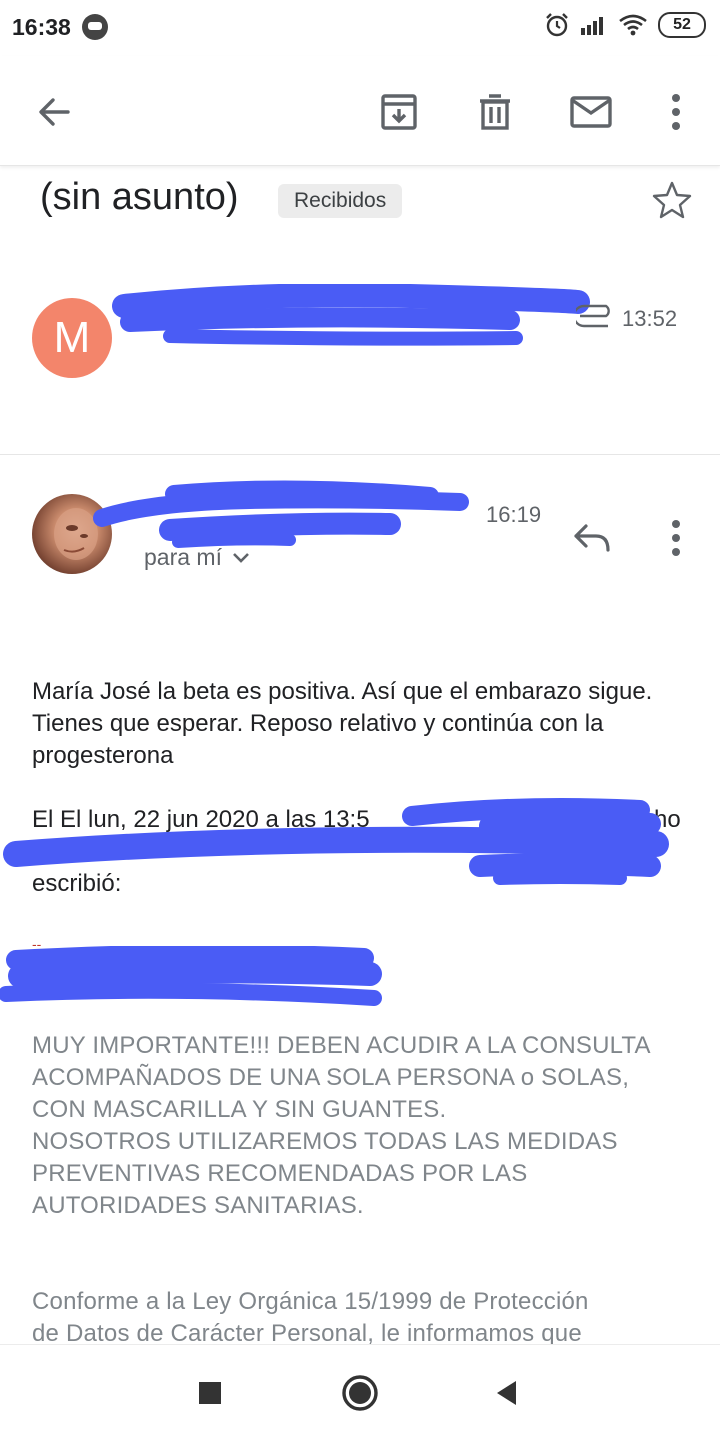  What do you see at coordinates (593, 316) in the screenshot?
I see `attachment-icon` at bounding box center [593, 316].